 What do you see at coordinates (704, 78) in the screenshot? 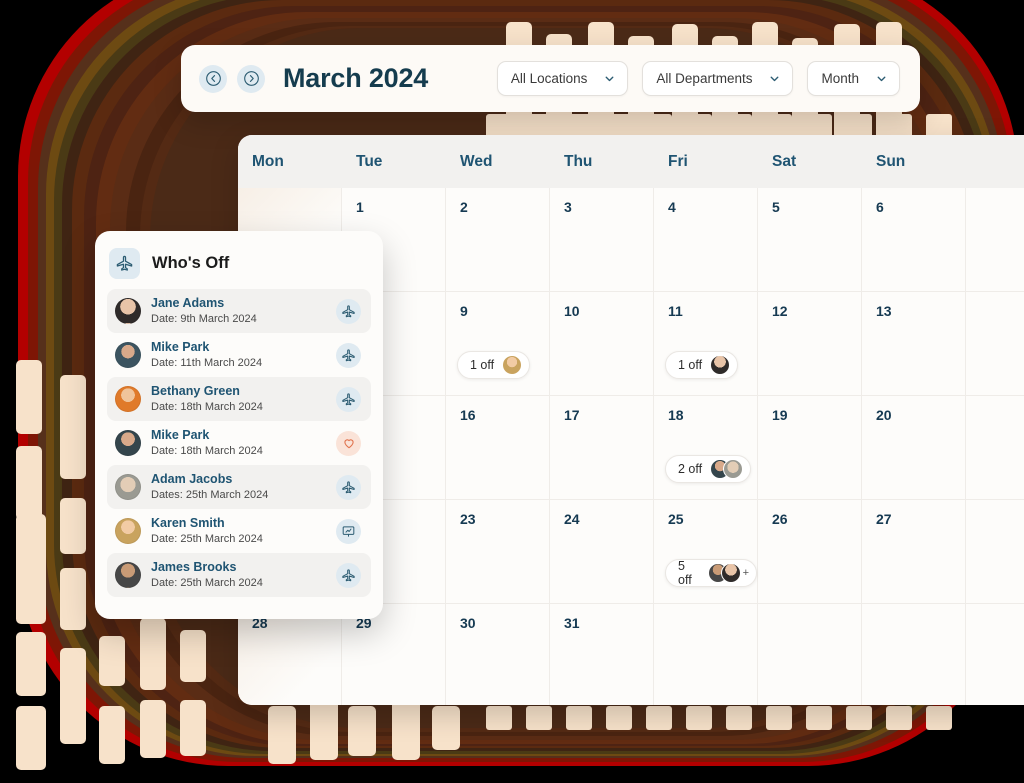
I see `department-filter-value: All Departments` at bounding box center [704, 78].